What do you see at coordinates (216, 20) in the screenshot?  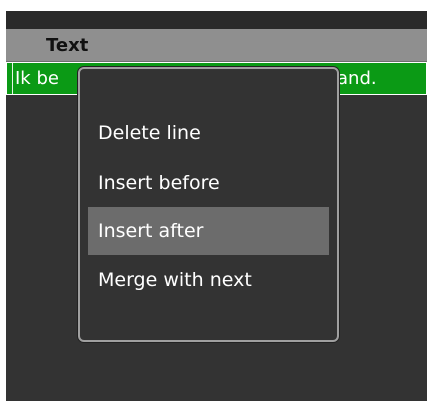 I see `table-top-strip` at bounding box center [216, 20].